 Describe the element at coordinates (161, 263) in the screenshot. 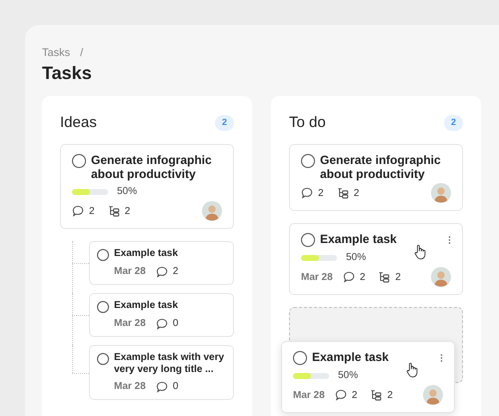

I see `subtask-card: Example task Mar 28 2` at that location.